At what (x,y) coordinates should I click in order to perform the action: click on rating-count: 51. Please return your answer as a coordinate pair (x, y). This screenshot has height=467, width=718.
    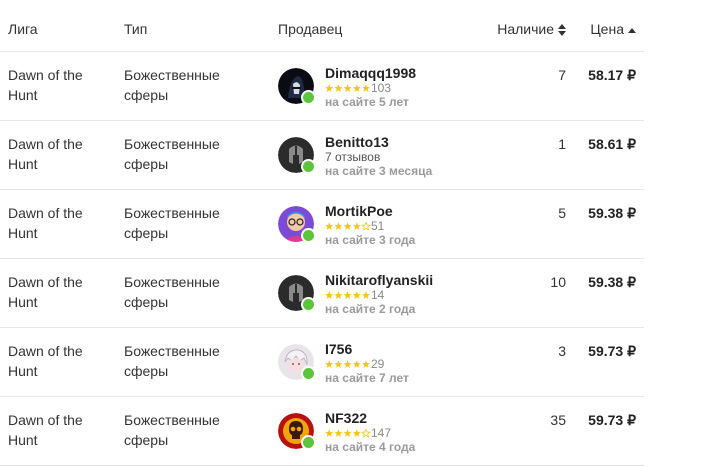
    Looking at the image, I should click on (378, 226).